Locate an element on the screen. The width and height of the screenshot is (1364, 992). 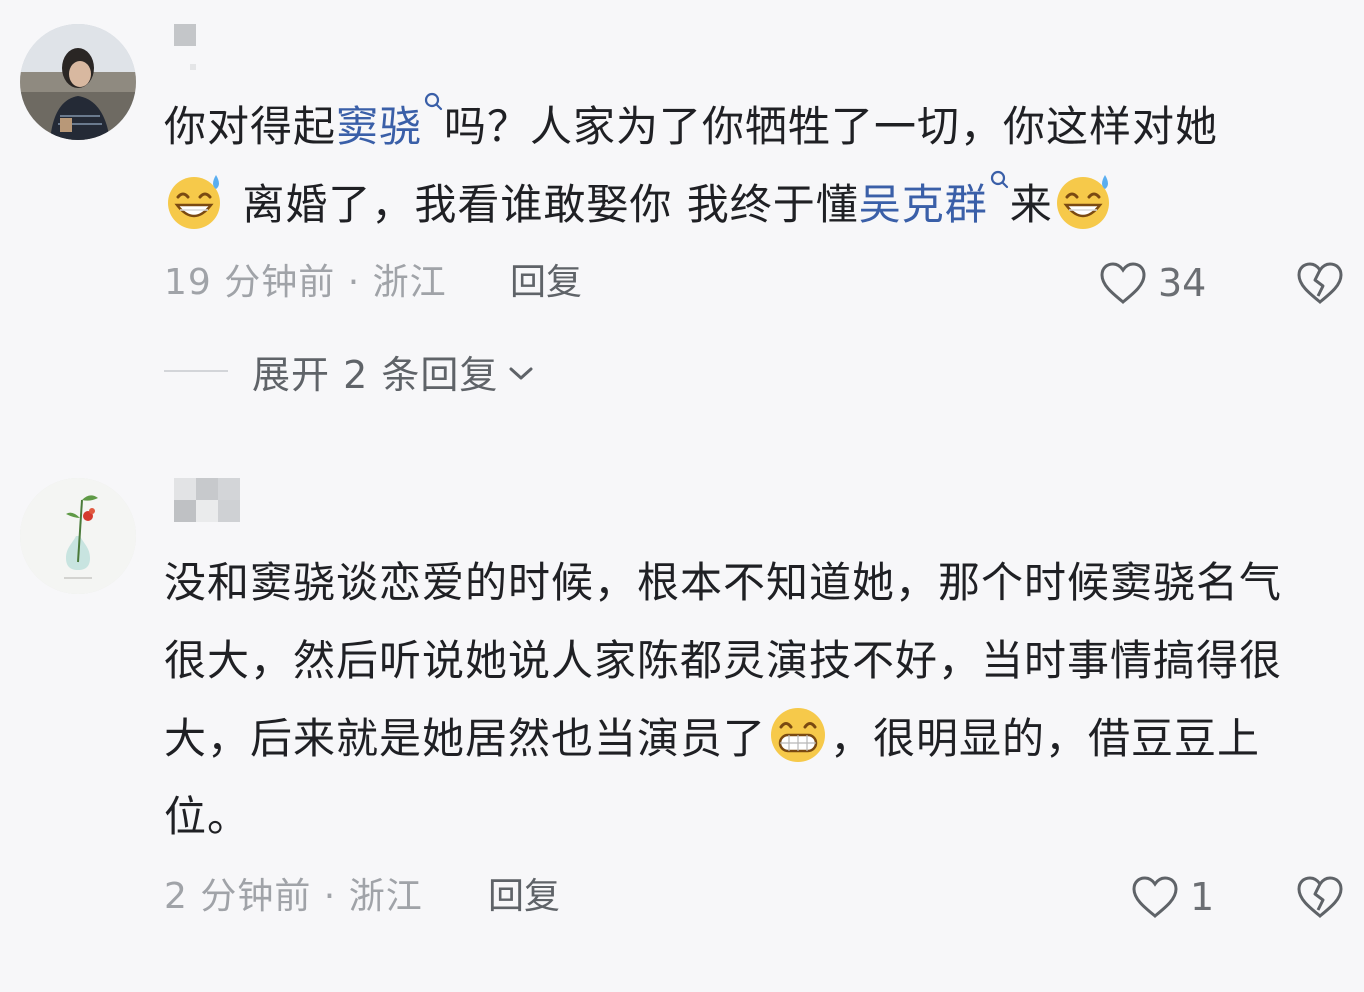
text-segment: 吗？人家为了你牺牲了一切，你这样对她 is located at coordinates (831, 126).